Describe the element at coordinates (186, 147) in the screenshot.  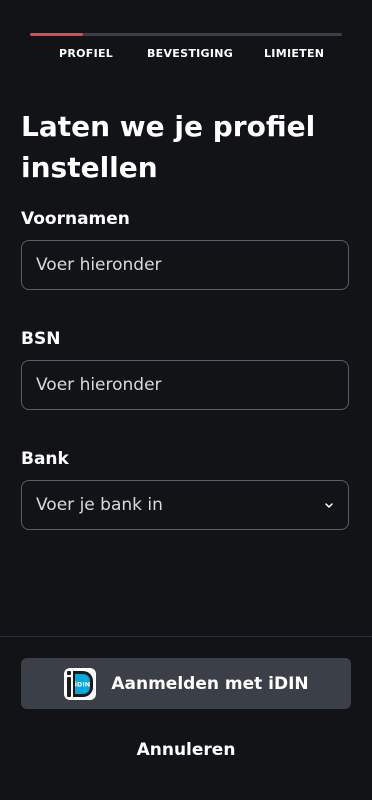
I see `page-title: Laten we je profiel instellen` at that location.